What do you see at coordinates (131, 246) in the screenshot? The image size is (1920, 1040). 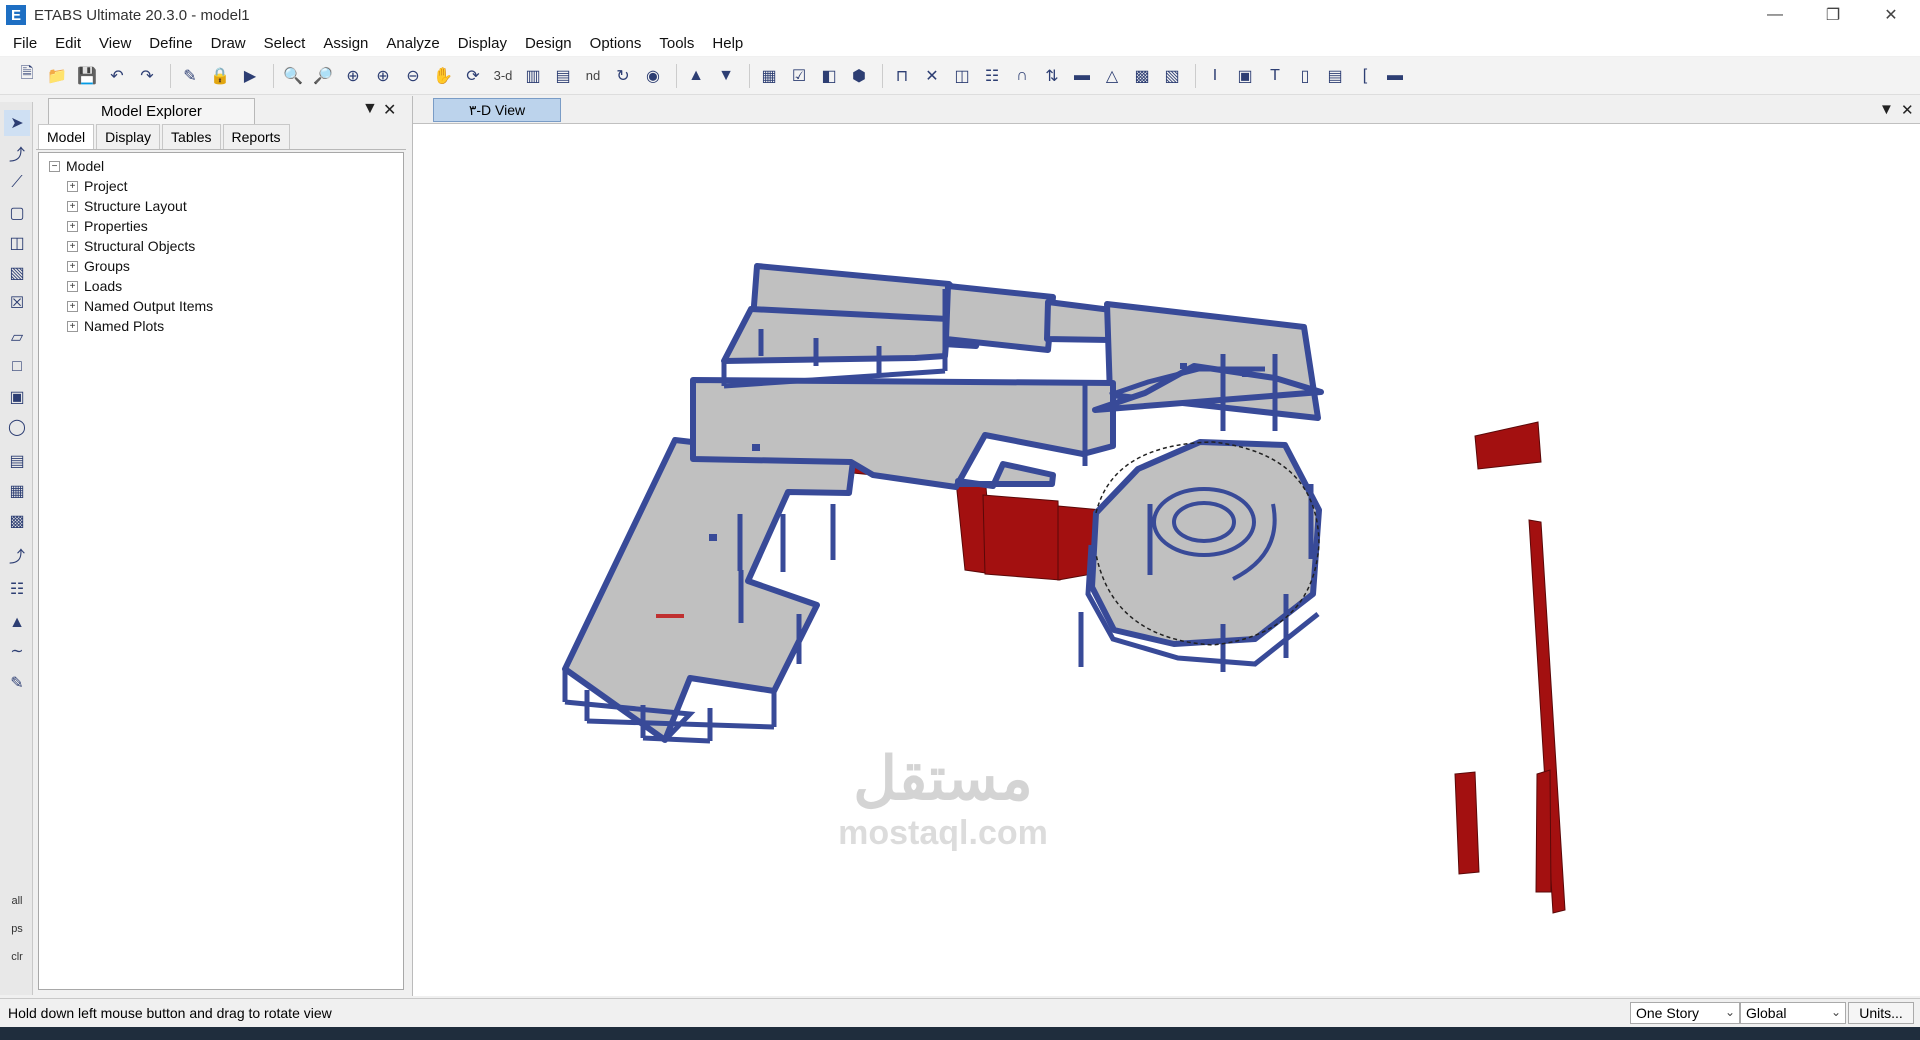 I see `tree-item-structural-objects: + Structural Objects` at bounding box center [131, 246].